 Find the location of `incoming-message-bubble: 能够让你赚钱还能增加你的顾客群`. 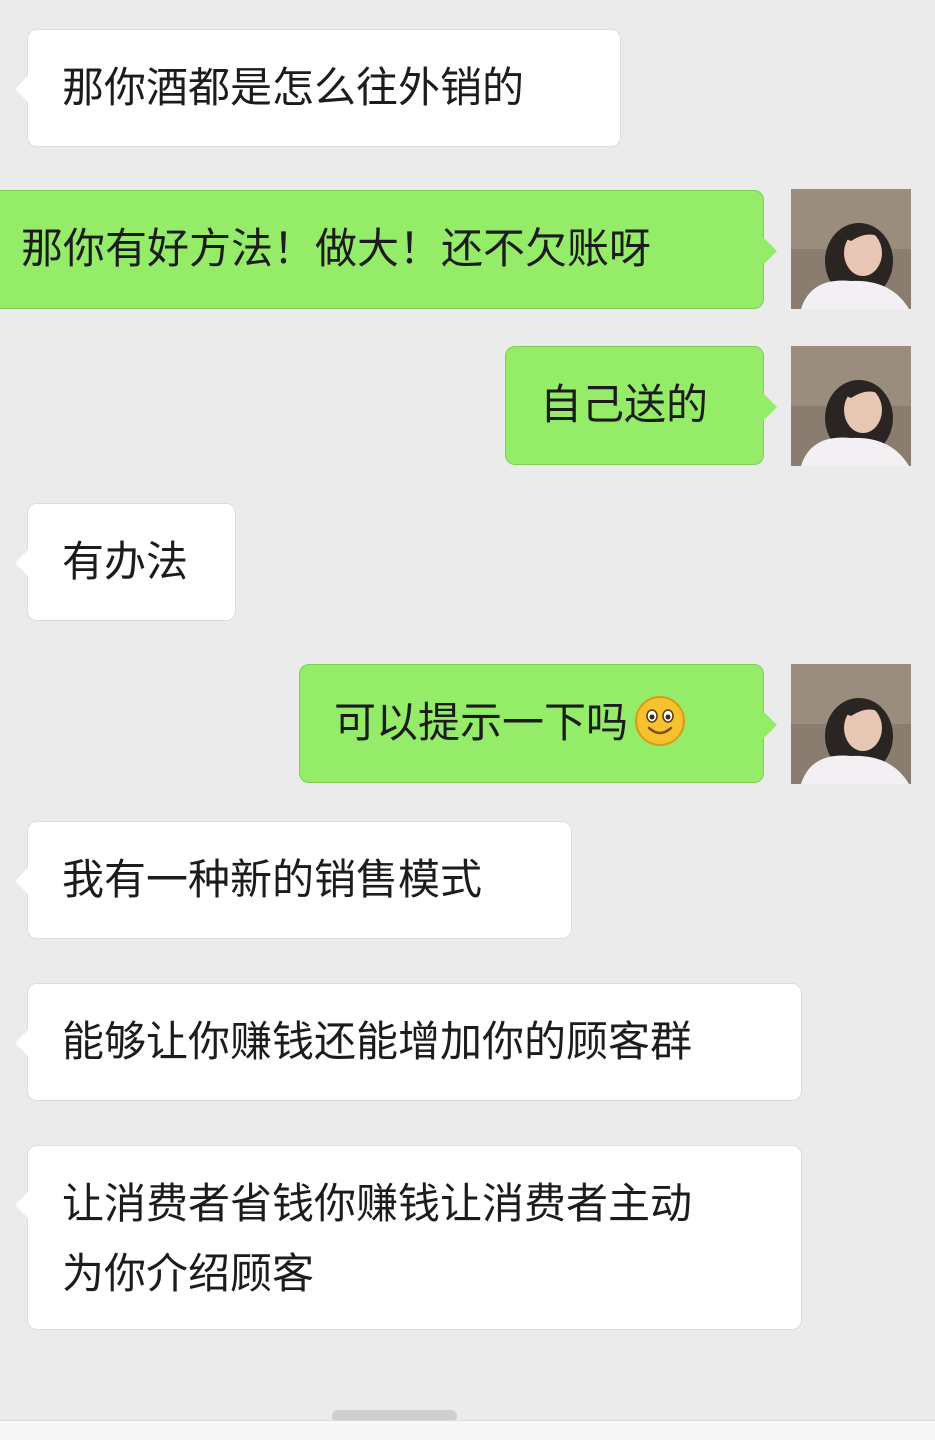

incoming-message-bubble: 能够让你赚钱还能增加你的顾客群 is located at coordinates (408, 1042).